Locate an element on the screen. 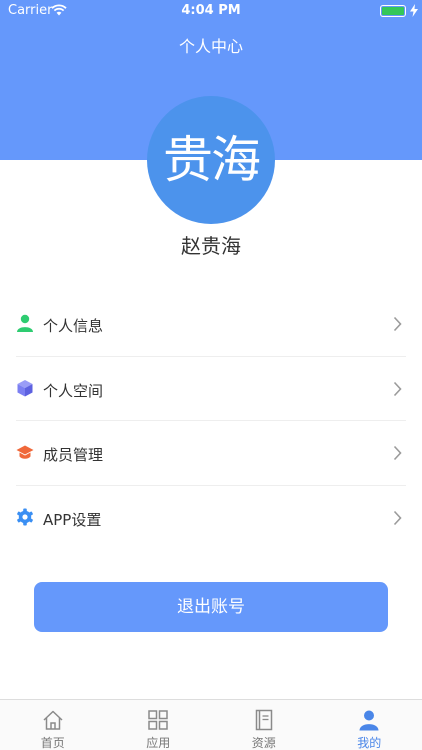  menu-item-label: 成员管理 is located at coordinates (73, 455).